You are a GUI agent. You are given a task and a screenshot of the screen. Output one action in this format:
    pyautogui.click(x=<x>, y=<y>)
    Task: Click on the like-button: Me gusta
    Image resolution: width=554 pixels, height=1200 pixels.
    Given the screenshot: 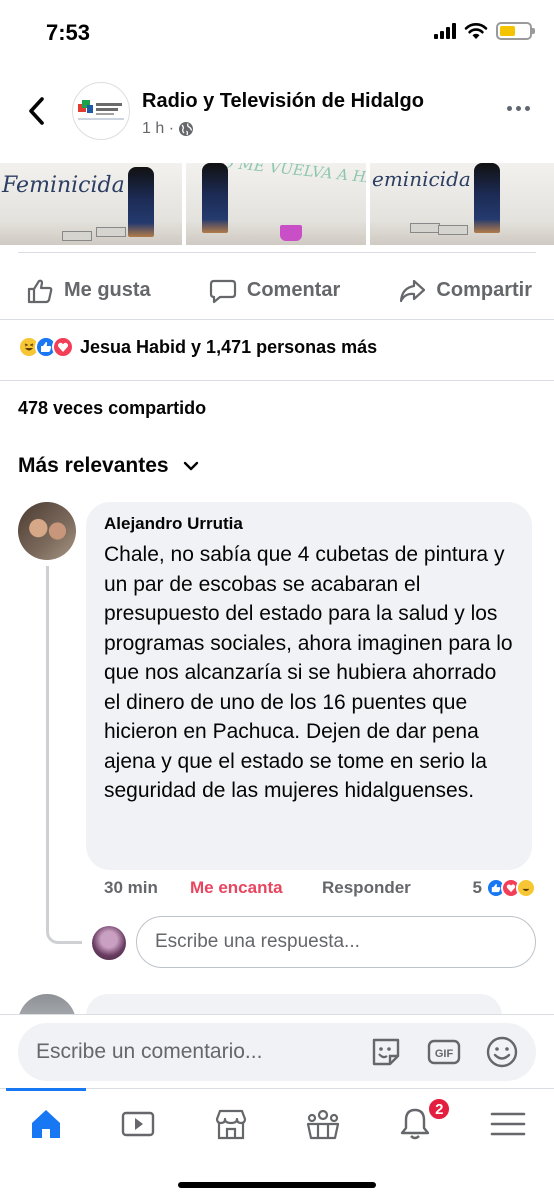 What is the action you would take?
    pyautogui.click(x=88, y=291)
    